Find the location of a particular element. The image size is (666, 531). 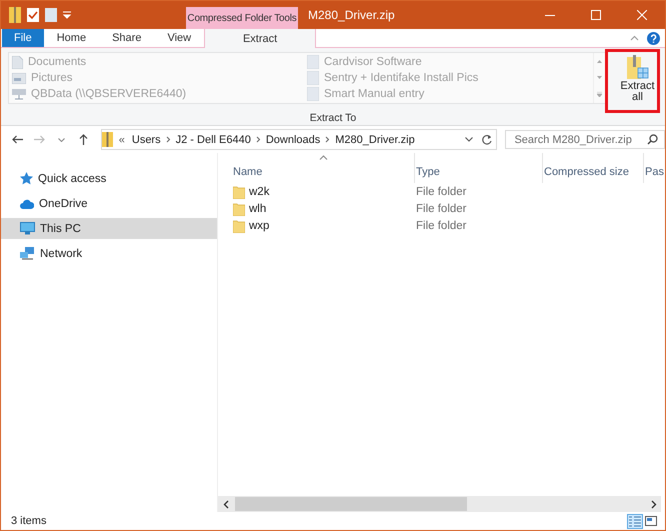

expand-gallery-icon is located at coordinates (599, 94).